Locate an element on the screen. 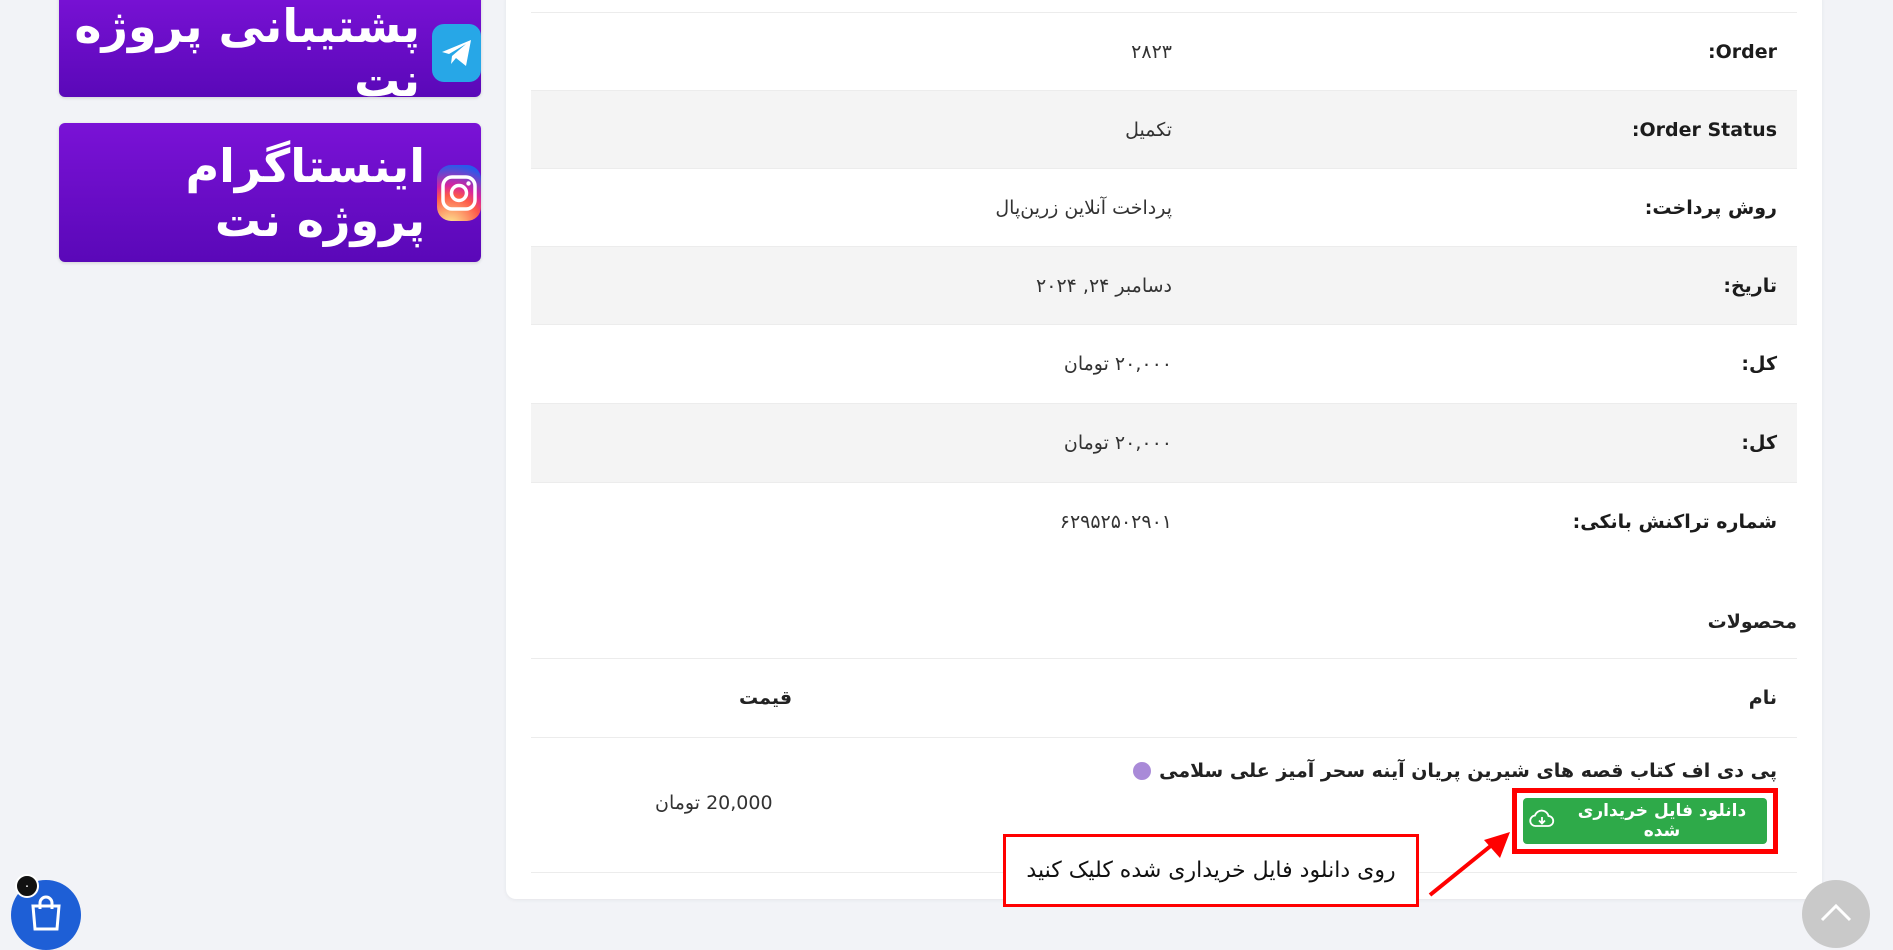  total-value: ۲۰,۰۰۰ تومان is located at coordinates (1117, 443).